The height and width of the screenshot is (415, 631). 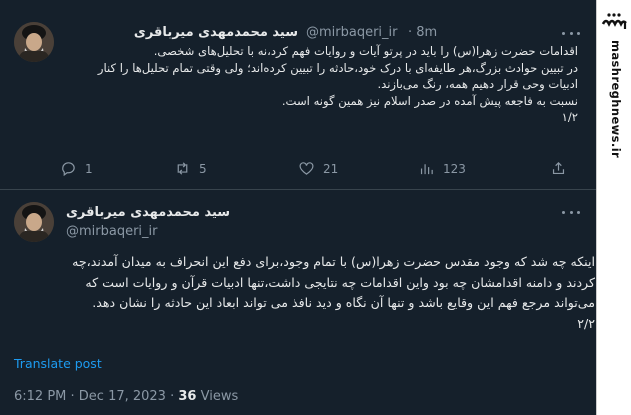 I want to click on mashregh-logo, so click(x=614, y=21).